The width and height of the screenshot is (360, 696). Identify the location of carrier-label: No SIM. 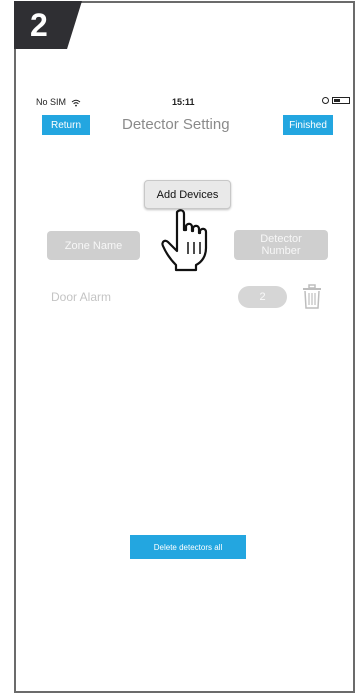
(51, 102).